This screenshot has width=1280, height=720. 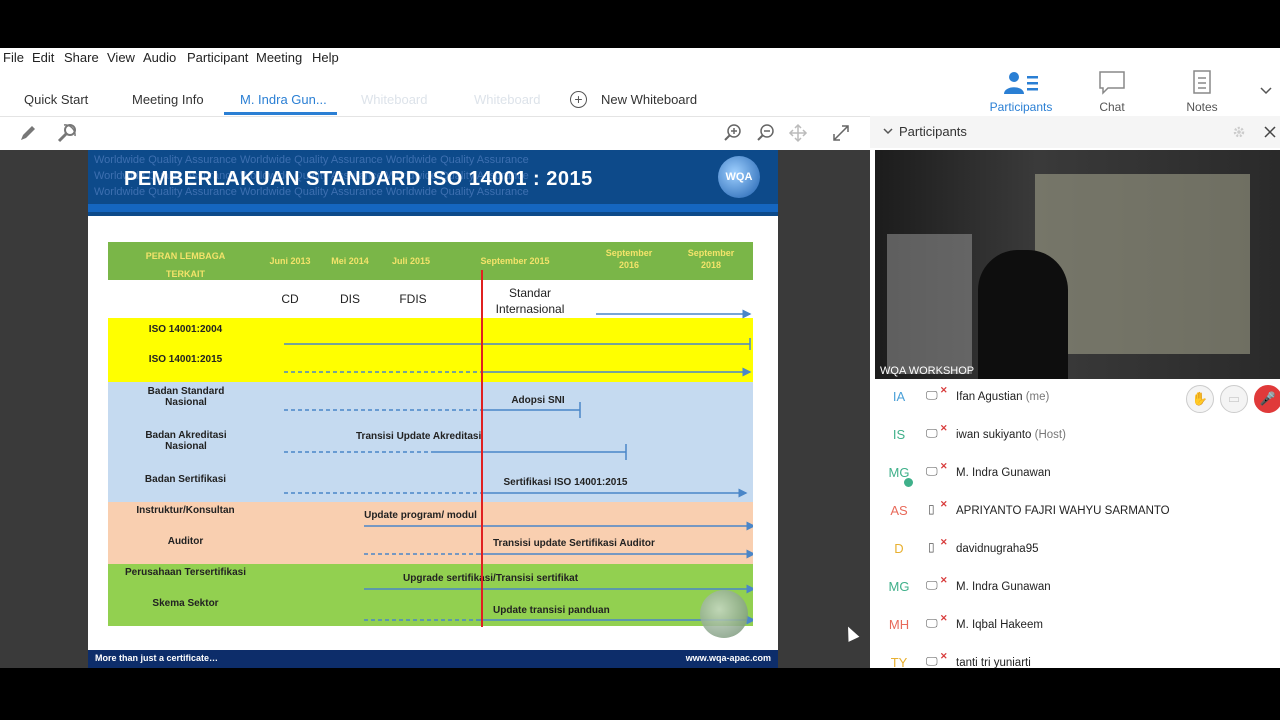 I want to click on participants-title: Participants, so click(x=933, y=131).